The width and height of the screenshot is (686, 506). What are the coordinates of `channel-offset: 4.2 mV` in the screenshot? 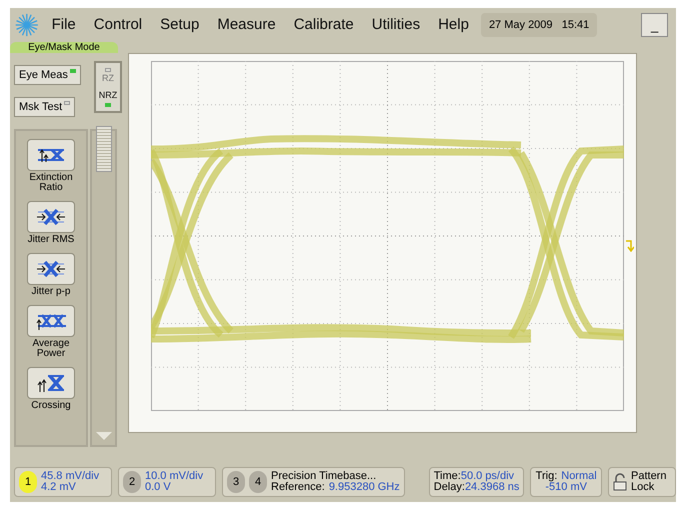 It's located at (59, 487).